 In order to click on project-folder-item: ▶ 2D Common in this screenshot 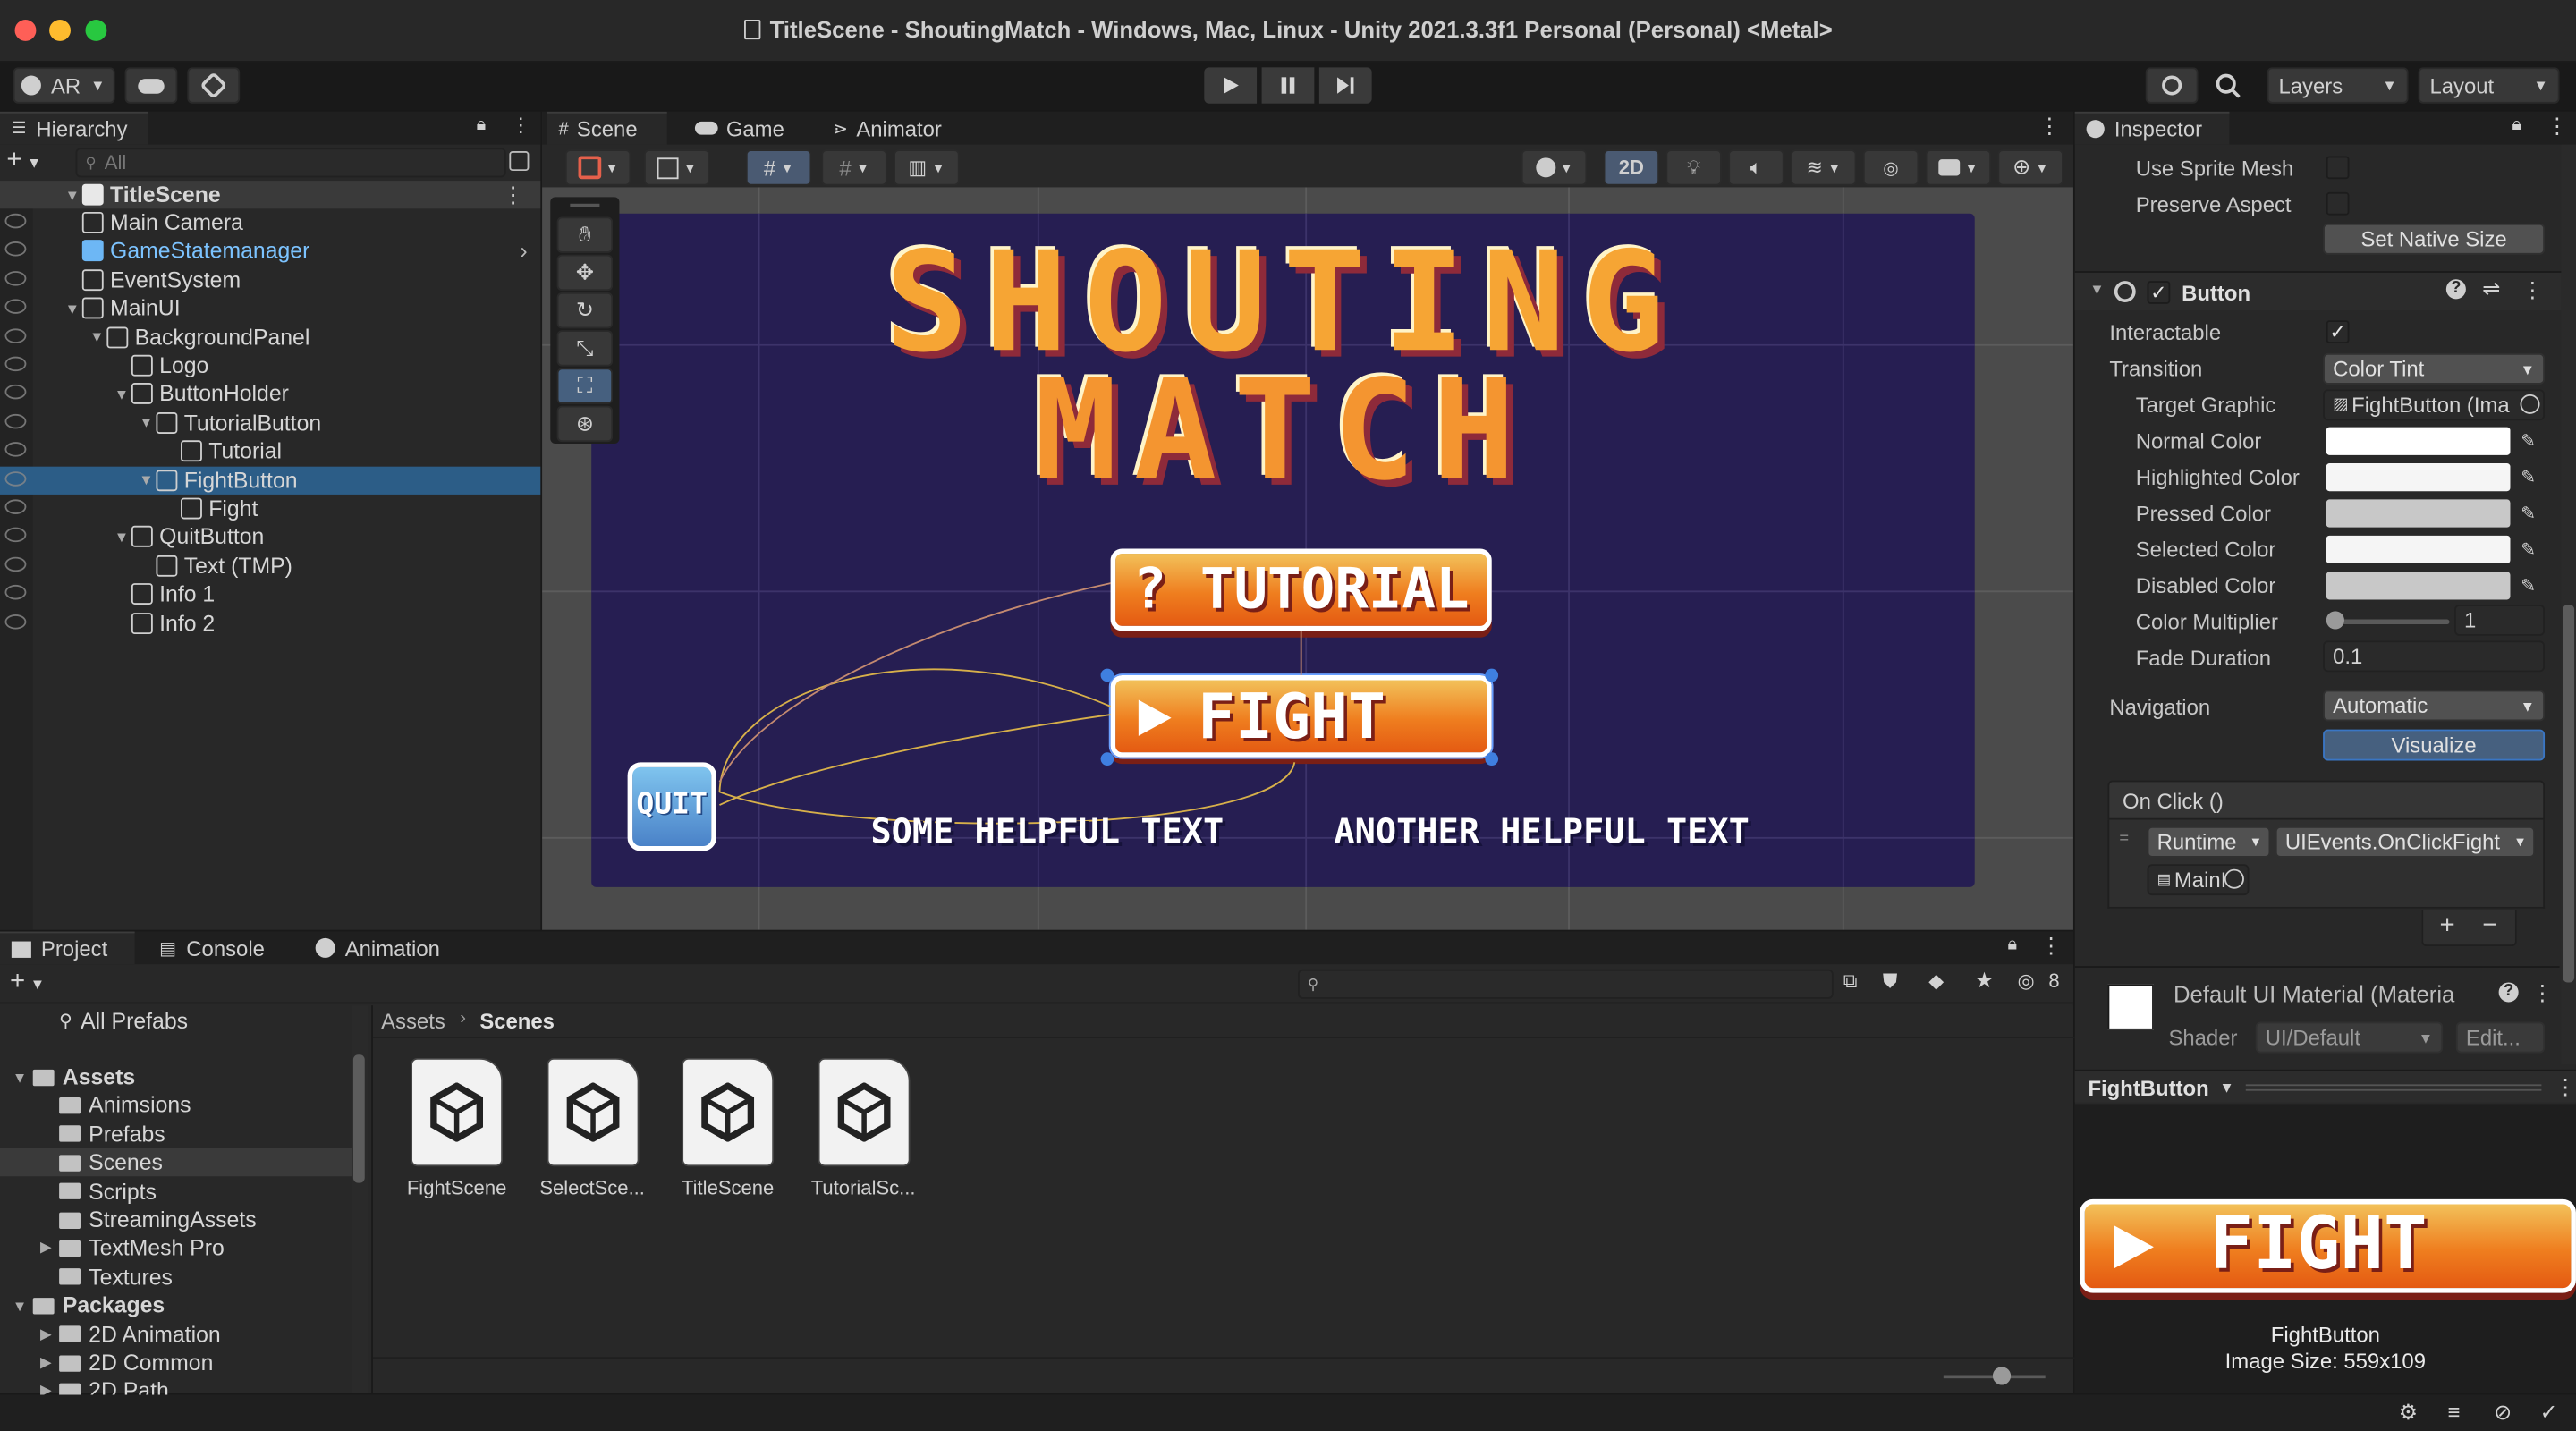, I will do `click(176, 1363)`.